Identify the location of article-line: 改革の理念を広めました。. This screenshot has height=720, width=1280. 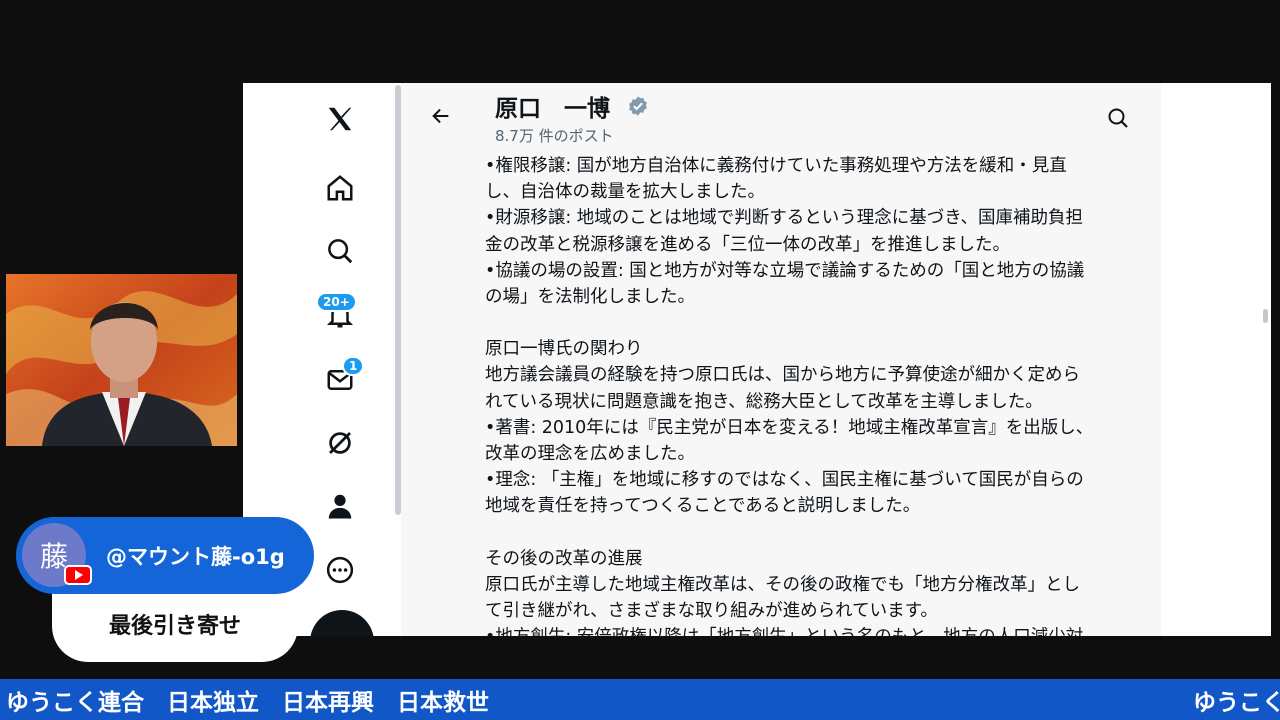
(590, 454).